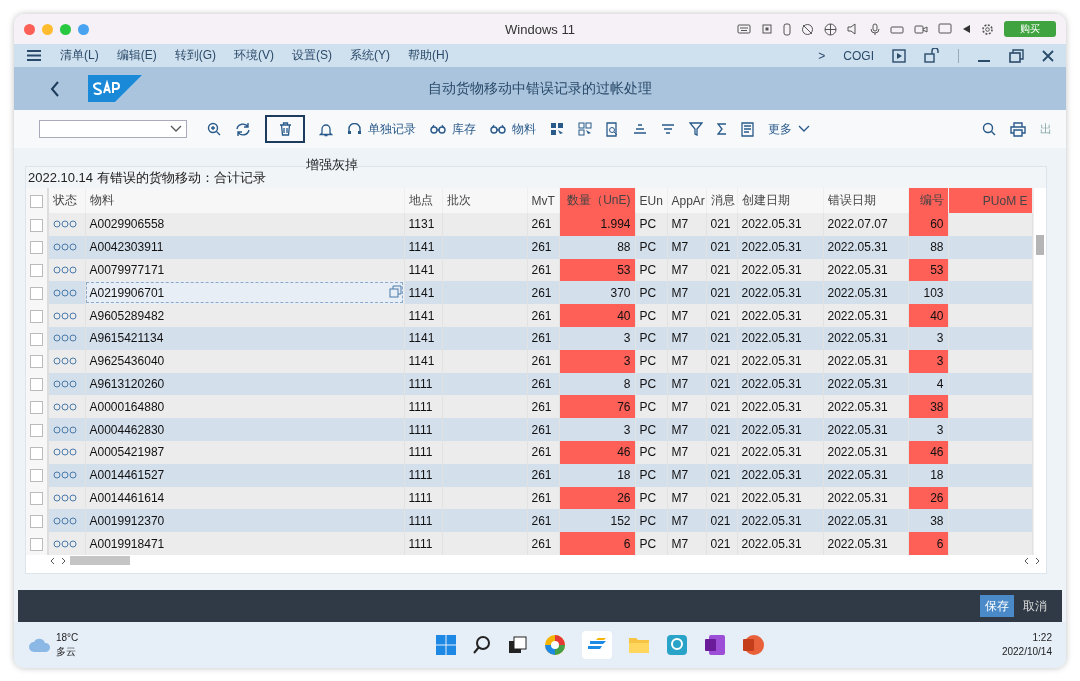 This screenshot has height=681, width=1080. Describe the element at coordinates (36, 201) in the screenshot. I see `select-all-checkbox` at that location.